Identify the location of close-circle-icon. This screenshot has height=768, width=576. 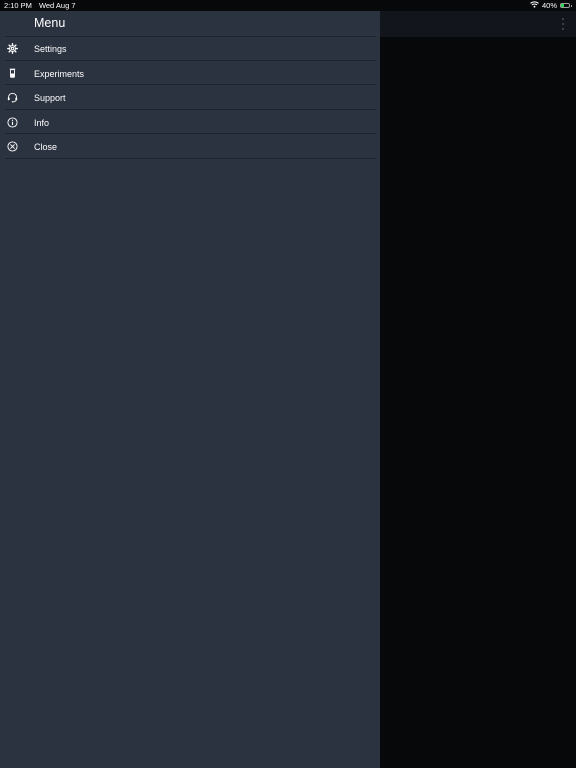
(12, 146).